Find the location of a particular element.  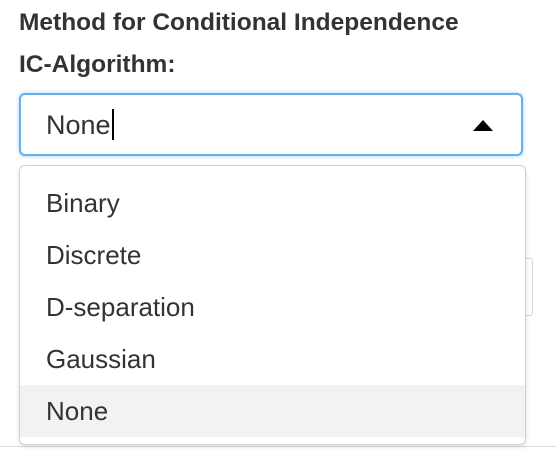

dropdown-option-binary: Binary is located at coordinates (272, 203).